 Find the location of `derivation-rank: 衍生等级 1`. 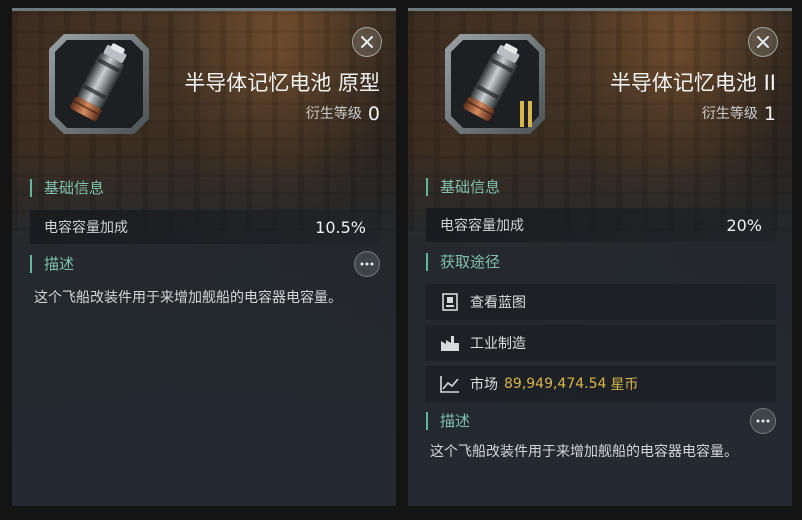

derivation-rank: 衍生等级 1 is located at coordinates (739, 114).